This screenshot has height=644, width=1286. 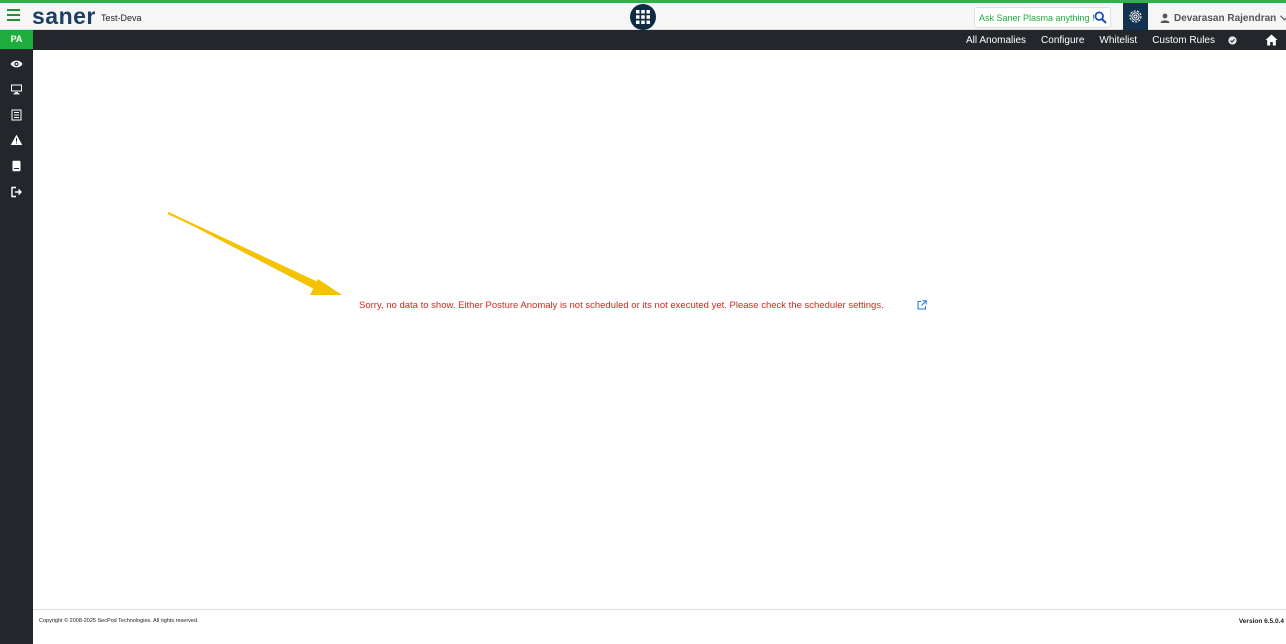 I want to click on nav-whitelist: Whitelist, so click(x=1118, y=40).